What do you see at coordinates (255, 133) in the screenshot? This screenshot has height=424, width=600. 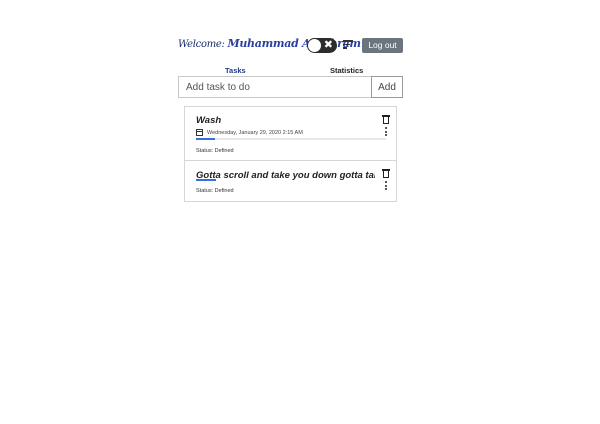 I see `task-date: Wednesday, January 29, 2020 2:15 AM` at bounding box center [255, 133].